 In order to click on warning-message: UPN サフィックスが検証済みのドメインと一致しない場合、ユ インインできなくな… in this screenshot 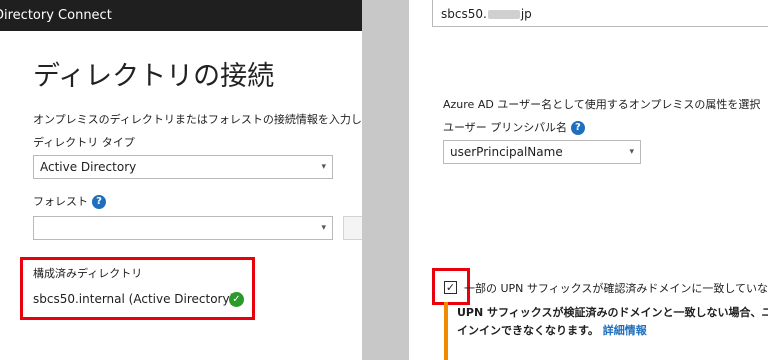, I will do `click(612, 322)`.